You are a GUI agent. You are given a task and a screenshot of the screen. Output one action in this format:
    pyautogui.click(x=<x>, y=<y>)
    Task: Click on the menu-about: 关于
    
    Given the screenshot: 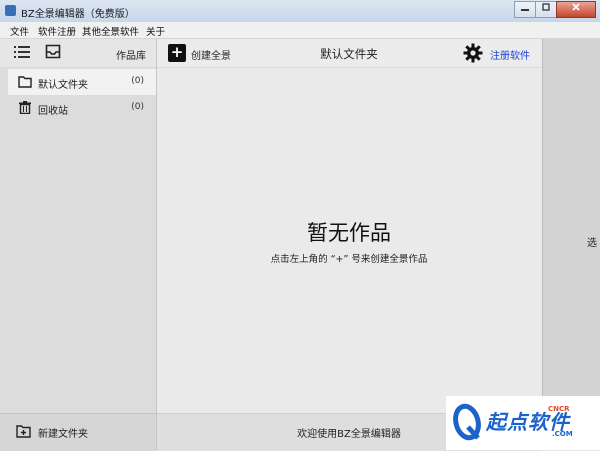 What is the action you would take?
    pyautogui.click(x=155, y=31)
    